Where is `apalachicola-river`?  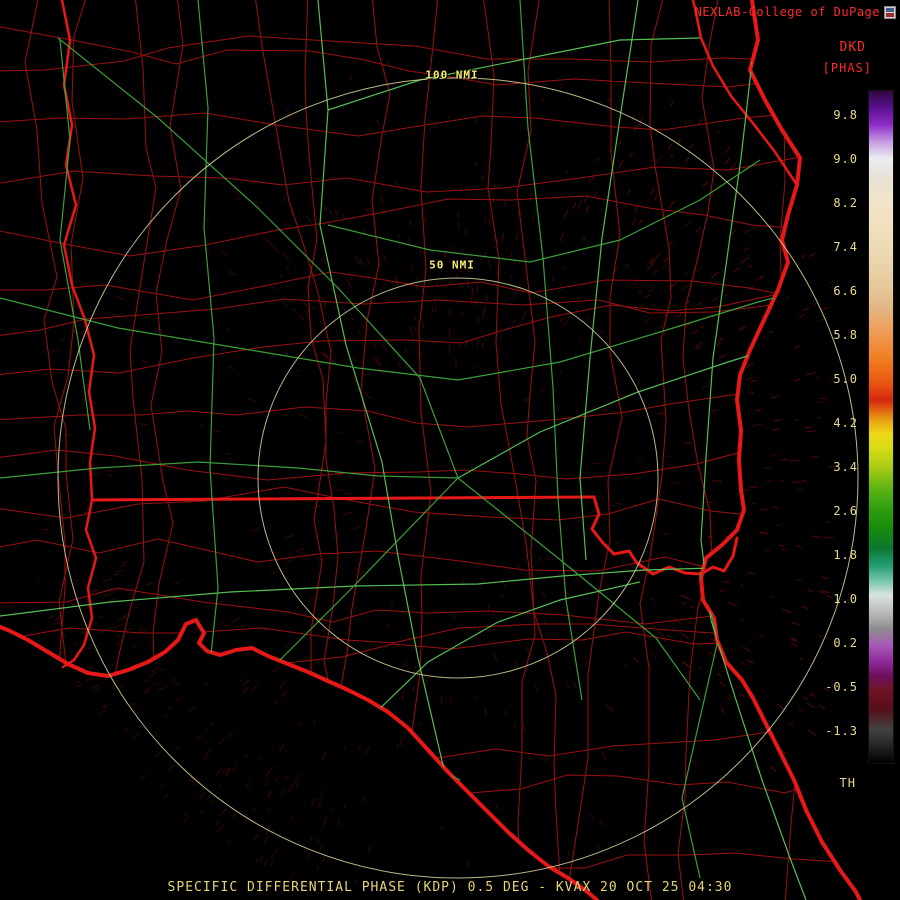 apalachicola-river is located at coordinates (79, 583).